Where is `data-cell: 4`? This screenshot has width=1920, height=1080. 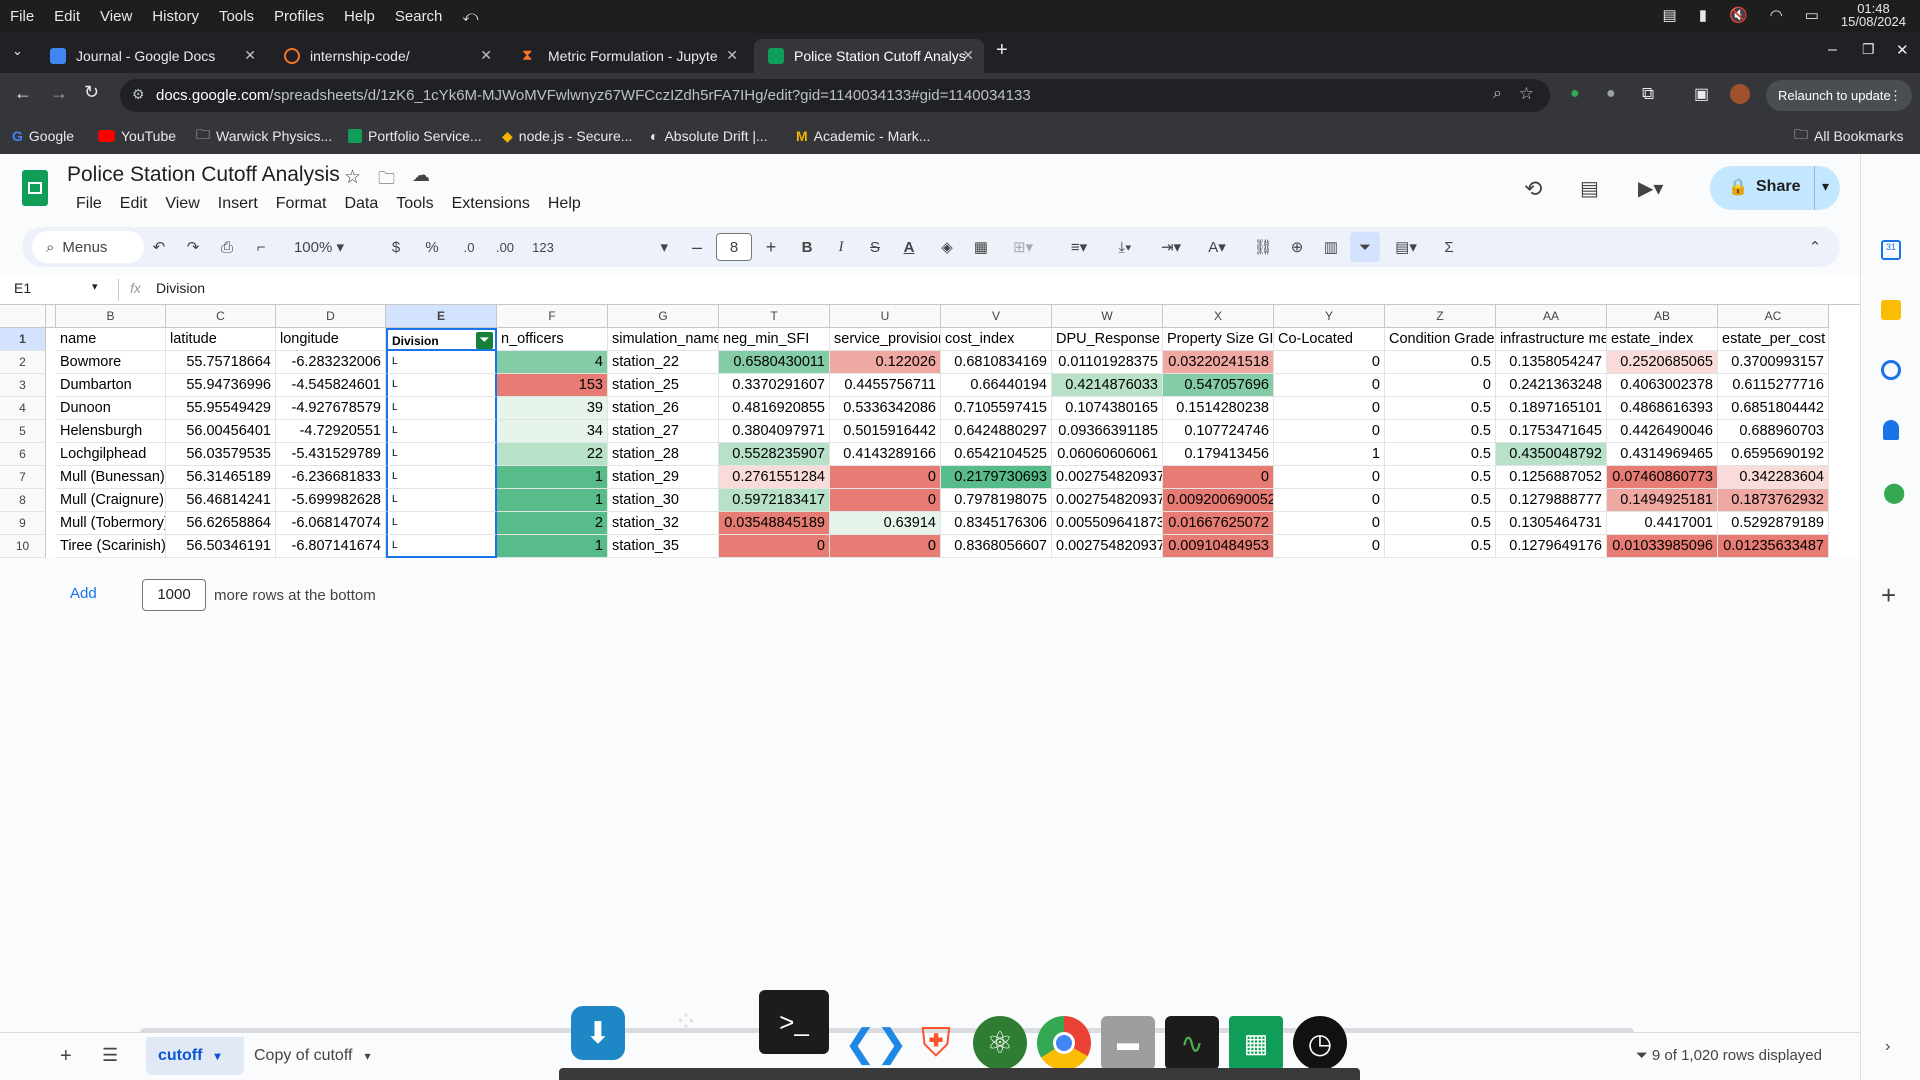
data-cell: 4 is located at coordinates (552, 362).